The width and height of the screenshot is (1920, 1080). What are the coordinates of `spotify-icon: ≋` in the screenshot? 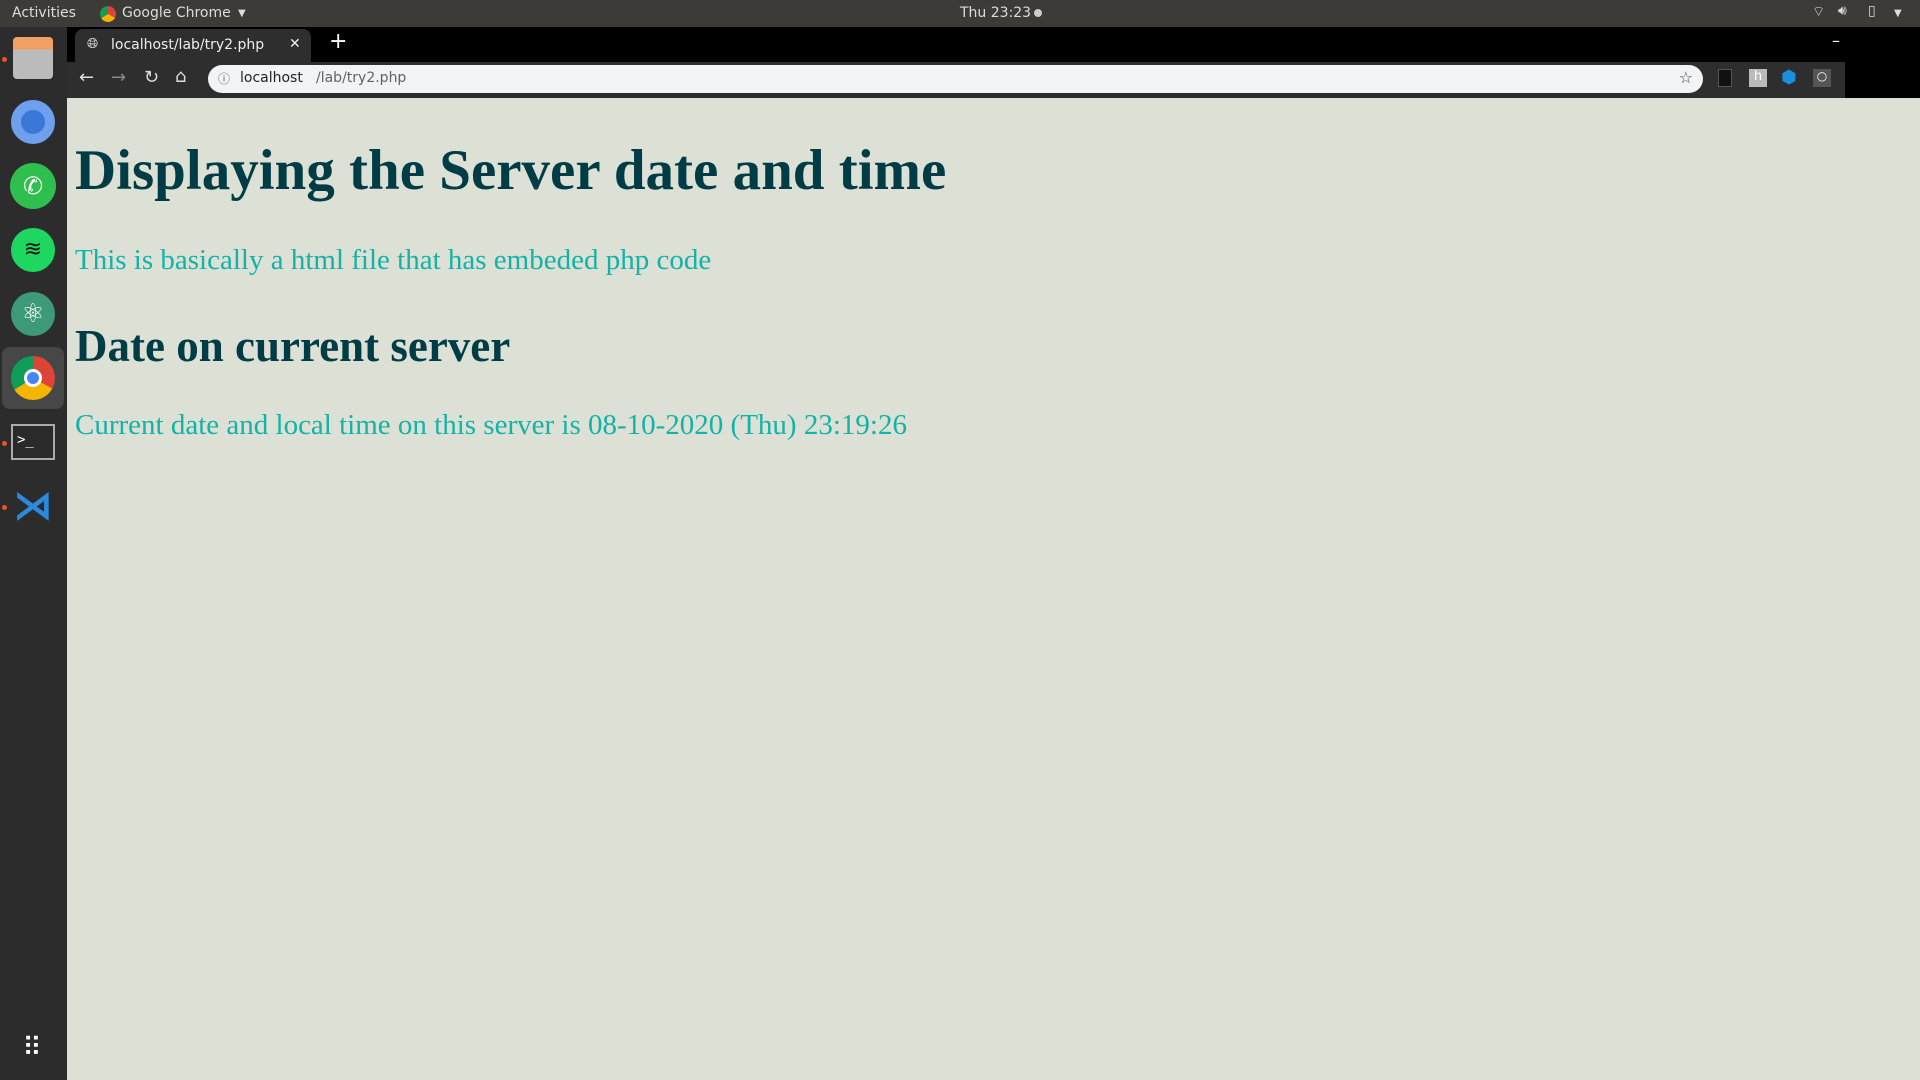 It's located at (33, 250).